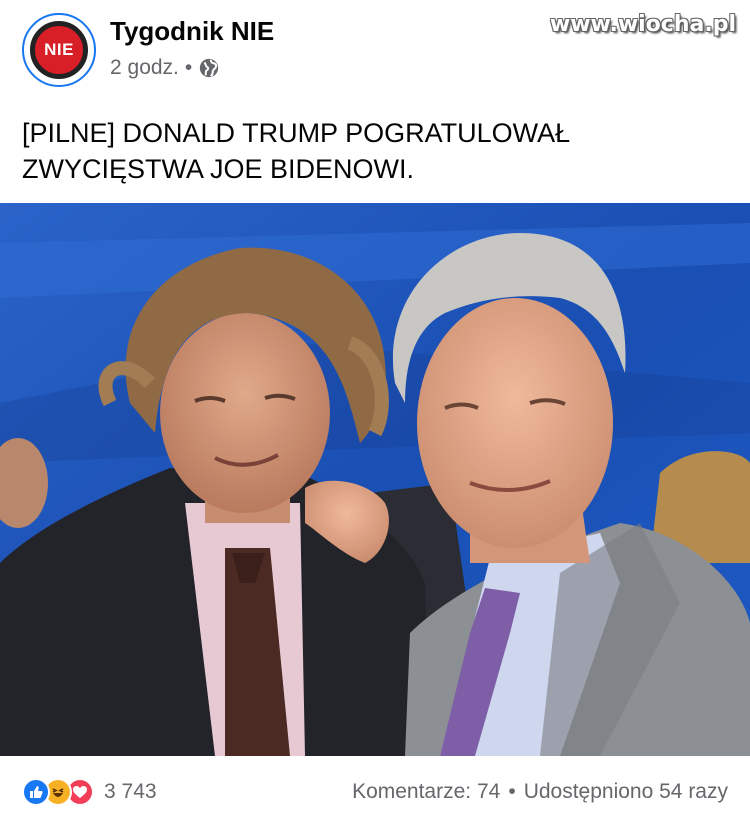 This screenshot has height=828, width=750. I want to click on reaction-count: 3 743, so click(130, 791).